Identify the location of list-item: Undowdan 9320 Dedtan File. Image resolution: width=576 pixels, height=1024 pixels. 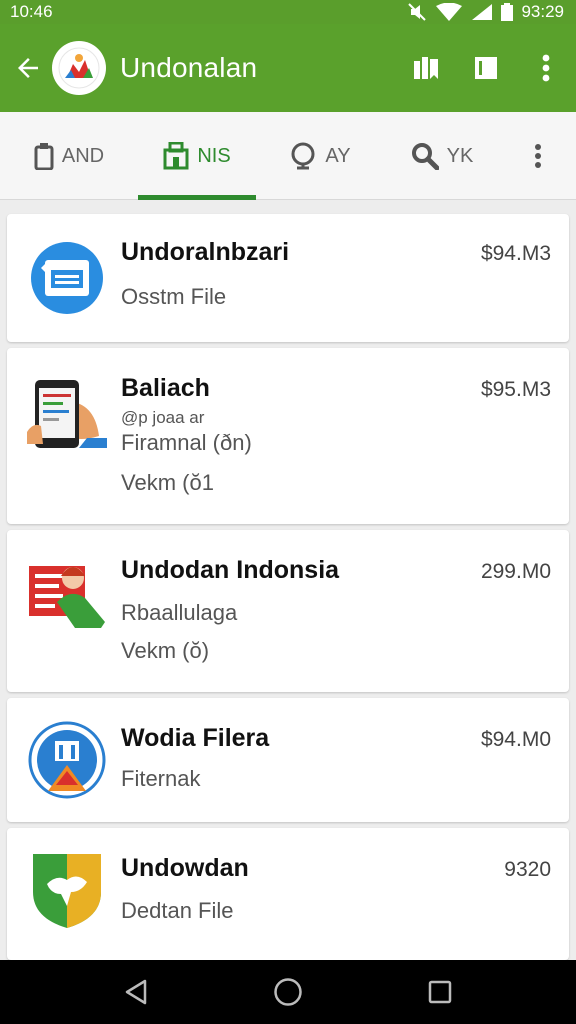
(288, 894).